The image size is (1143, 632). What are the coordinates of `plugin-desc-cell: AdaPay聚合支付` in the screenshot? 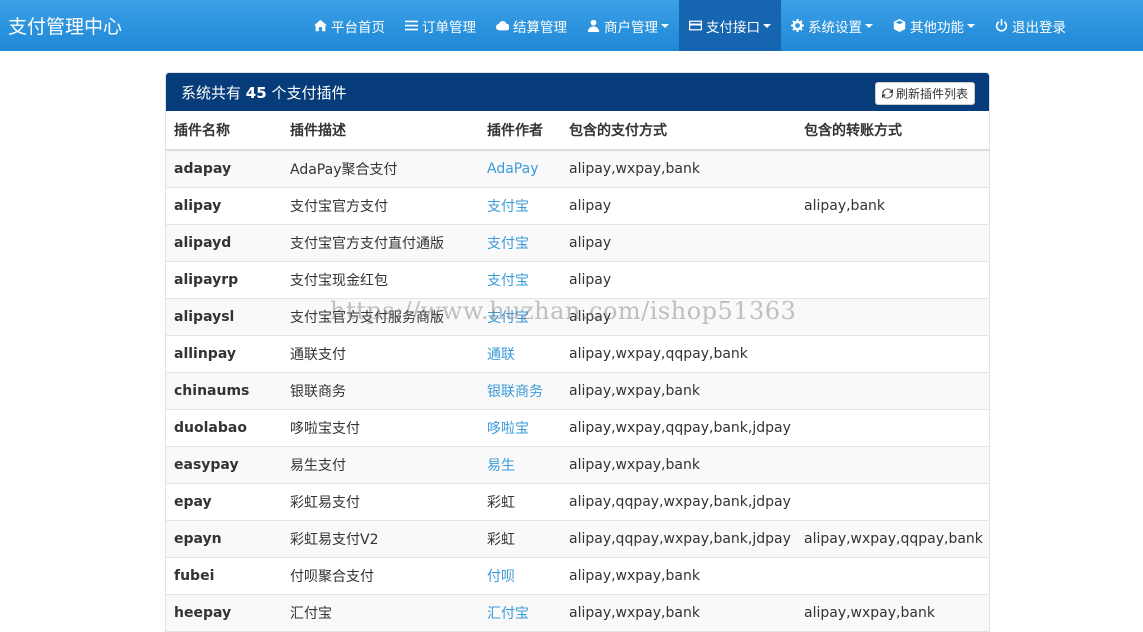 It's located at (380, 168).